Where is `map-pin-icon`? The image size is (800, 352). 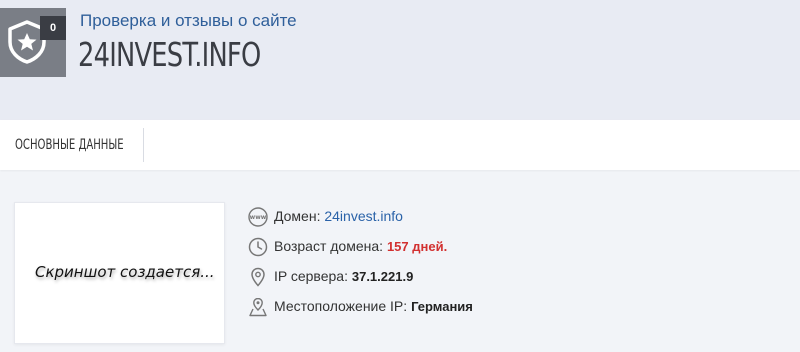
map-pin-icon is located at coordinates (258, 277).